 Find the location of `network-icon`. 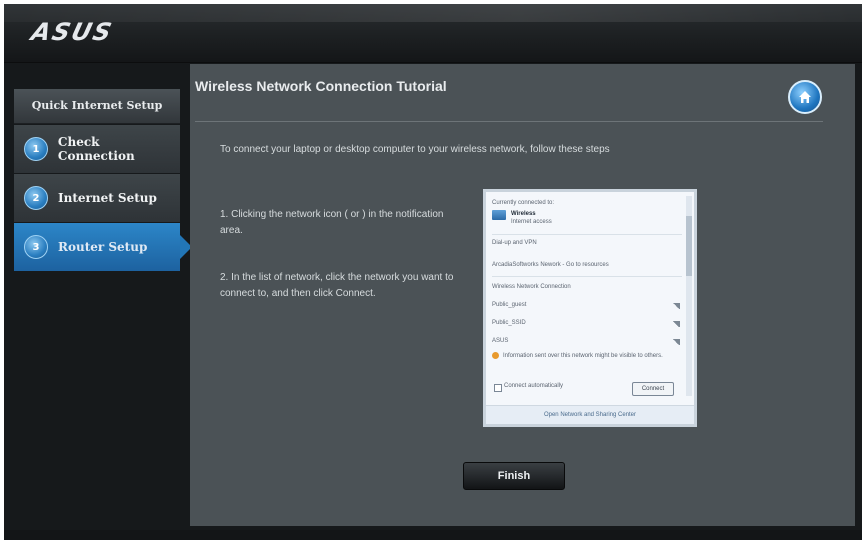

network-icon is located at coordinates (499, 215).